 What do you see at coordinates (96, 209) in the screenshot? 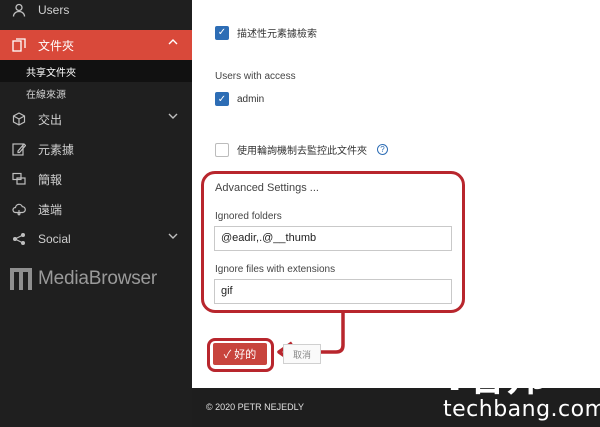
I see `sidebar-item-remote: 遠端` at bounding box center [96, 209].